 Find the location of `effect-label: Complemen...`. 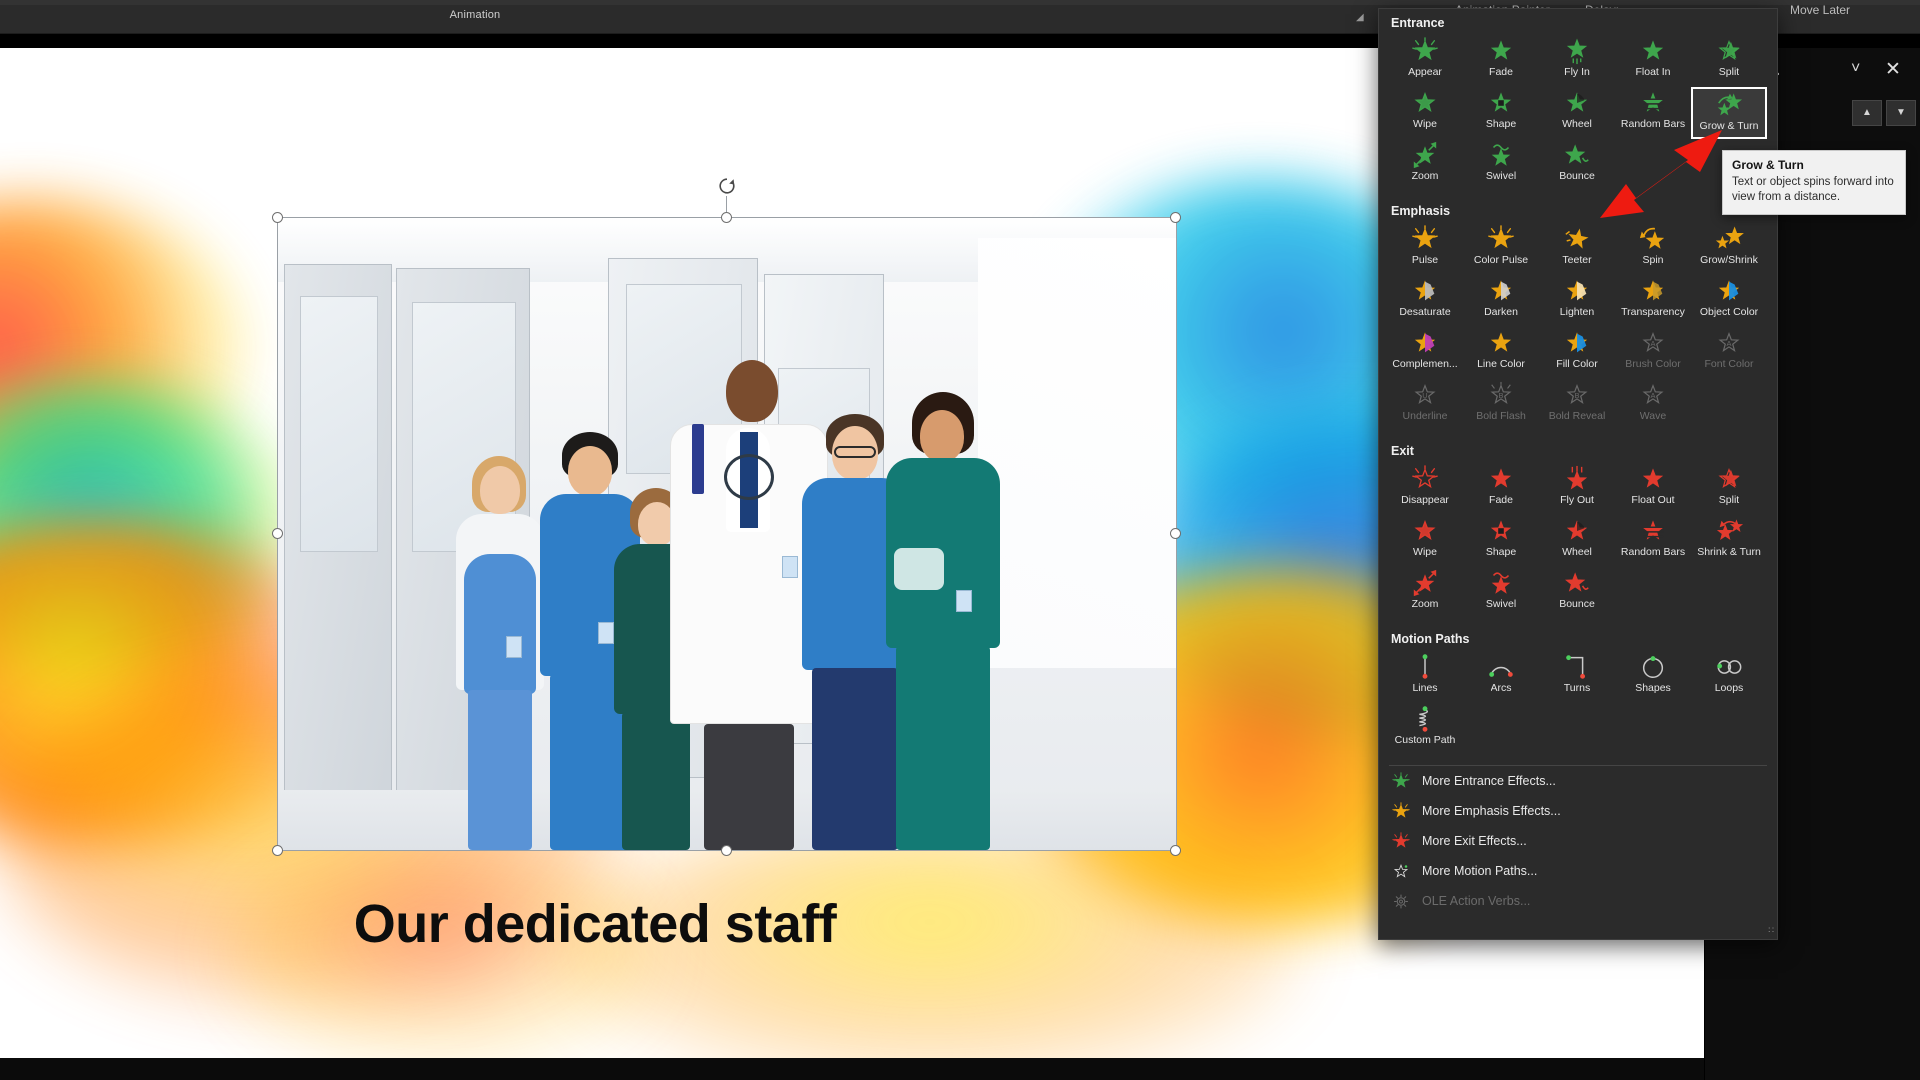

effect-label: Complemen... is located at coordinates (1425, 364).